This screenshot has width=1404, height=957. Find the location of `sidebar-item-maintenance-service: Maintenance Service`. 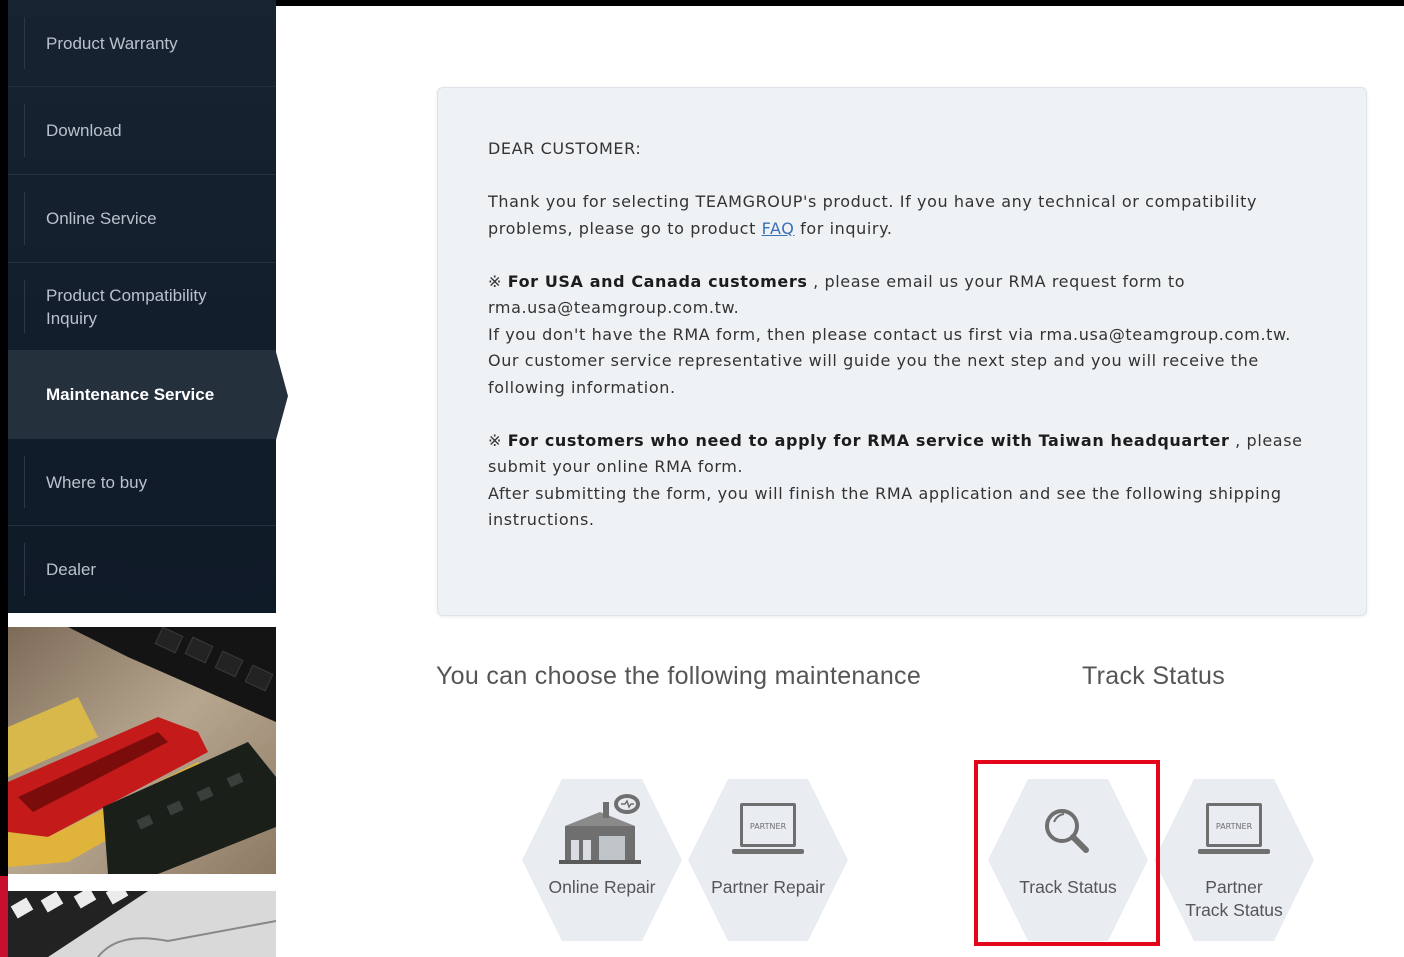

sidebar-item-maintenance-service: Maintenance Service is located at coordinates (142, 395).